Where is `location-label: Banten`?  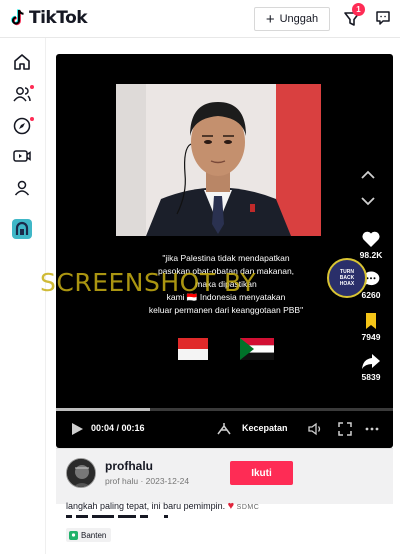
location-label: Banten is located at coordinates (94, 535).